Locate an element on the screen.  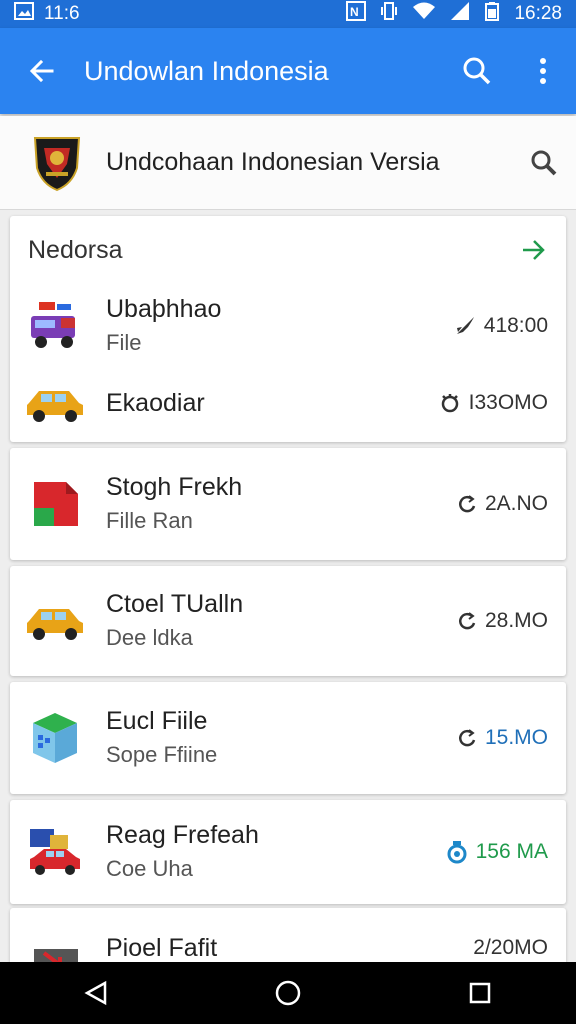
list-item: Ekaodiar I33OMO is located at coordinates (288, 403).